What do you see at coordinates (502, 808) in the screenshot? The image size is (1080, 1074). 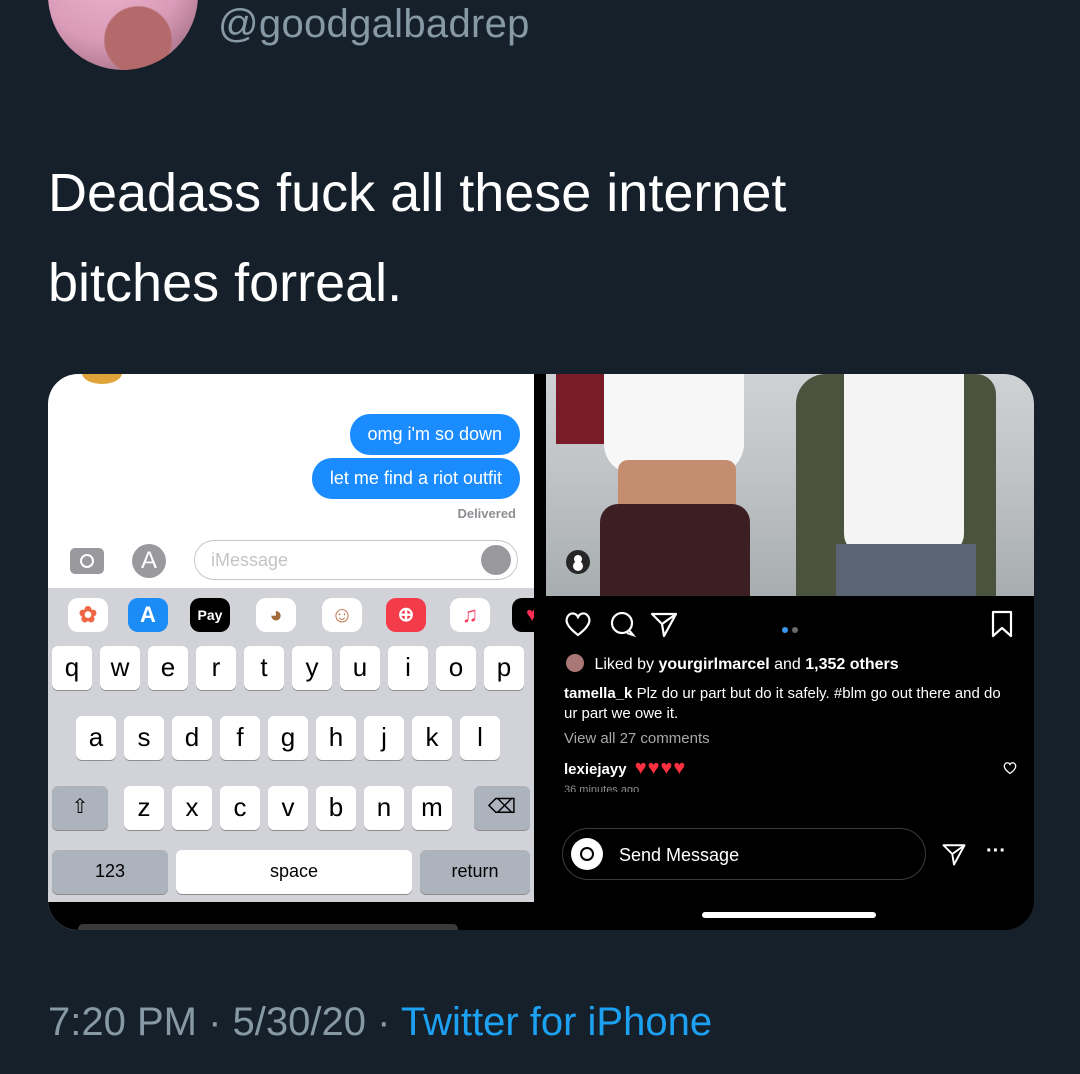 I see `backspace-key: ⌫` at bounding box center [502, 808].